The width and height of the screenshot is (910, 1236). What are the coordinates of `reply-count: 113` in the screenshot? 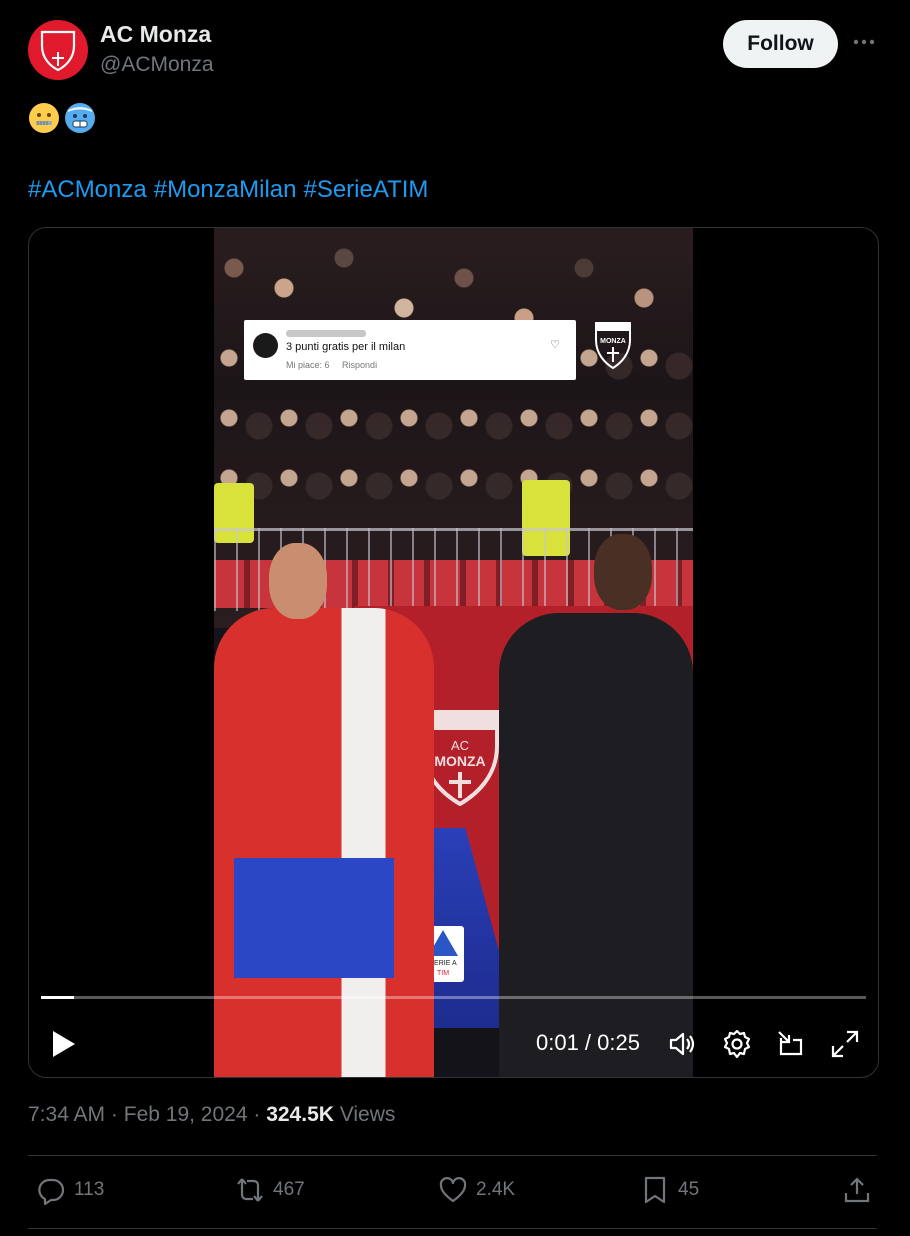 It's located at (89, 1189).